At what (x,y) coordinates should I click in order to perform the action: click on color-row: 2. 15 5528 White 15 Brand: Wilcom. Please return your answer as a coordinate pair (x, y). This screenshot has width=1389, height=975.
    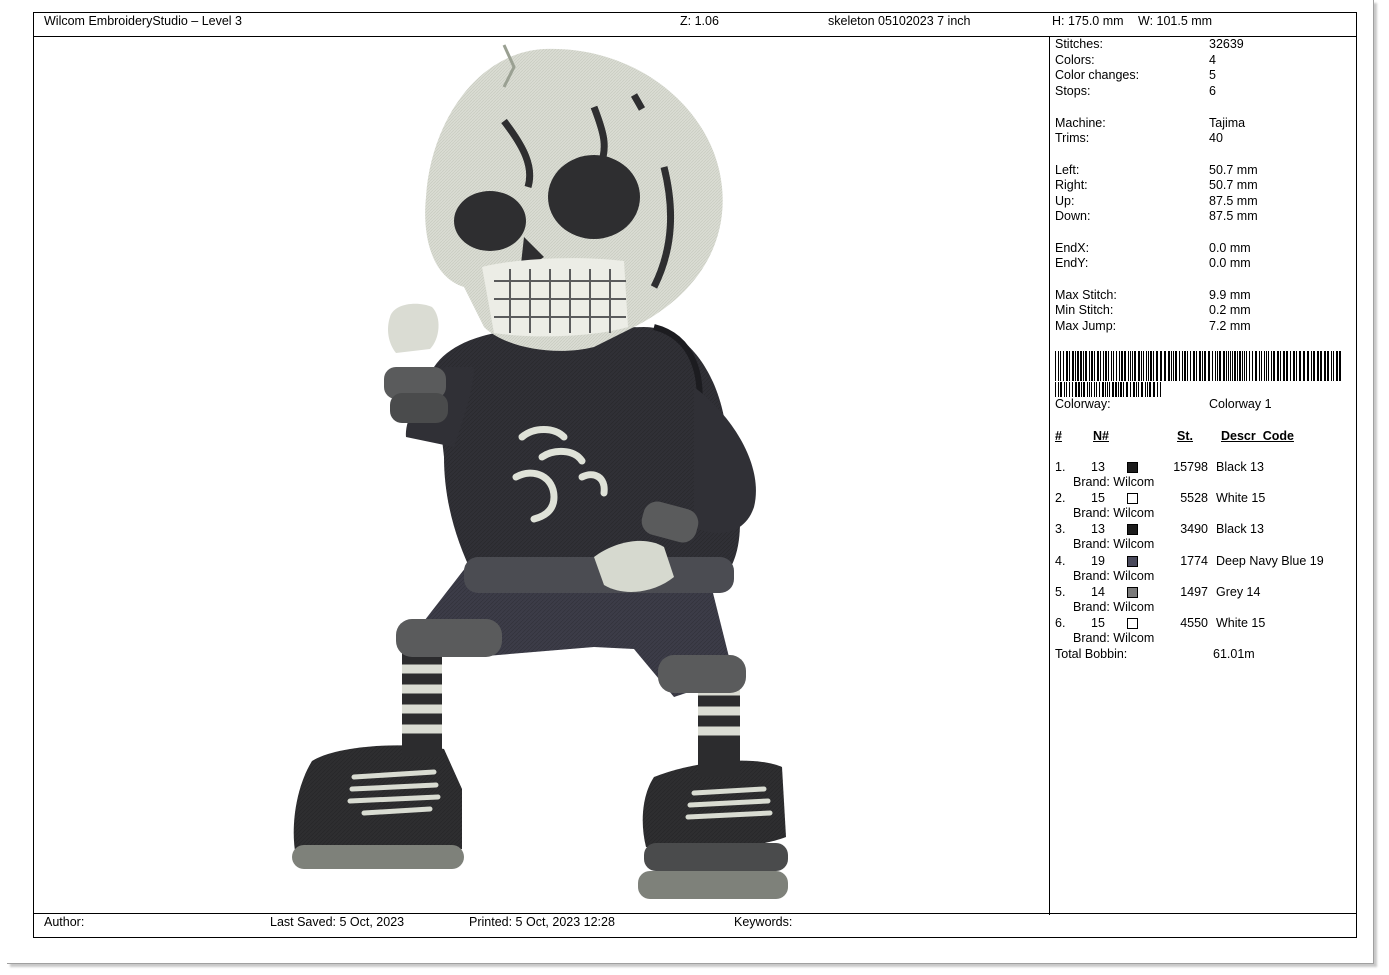
    Looking at the image, I should click on (1205, 506).